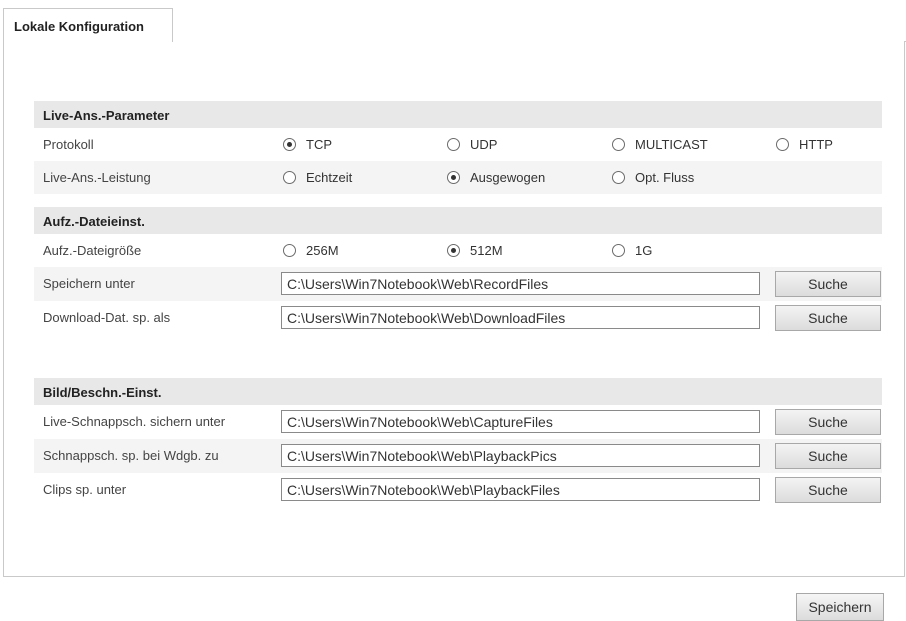 This screenshot has height=621, width=906. Describe the element at coordinates (68, 144) in the screenshot. I see `protocol-label: Protokoll` at that location.